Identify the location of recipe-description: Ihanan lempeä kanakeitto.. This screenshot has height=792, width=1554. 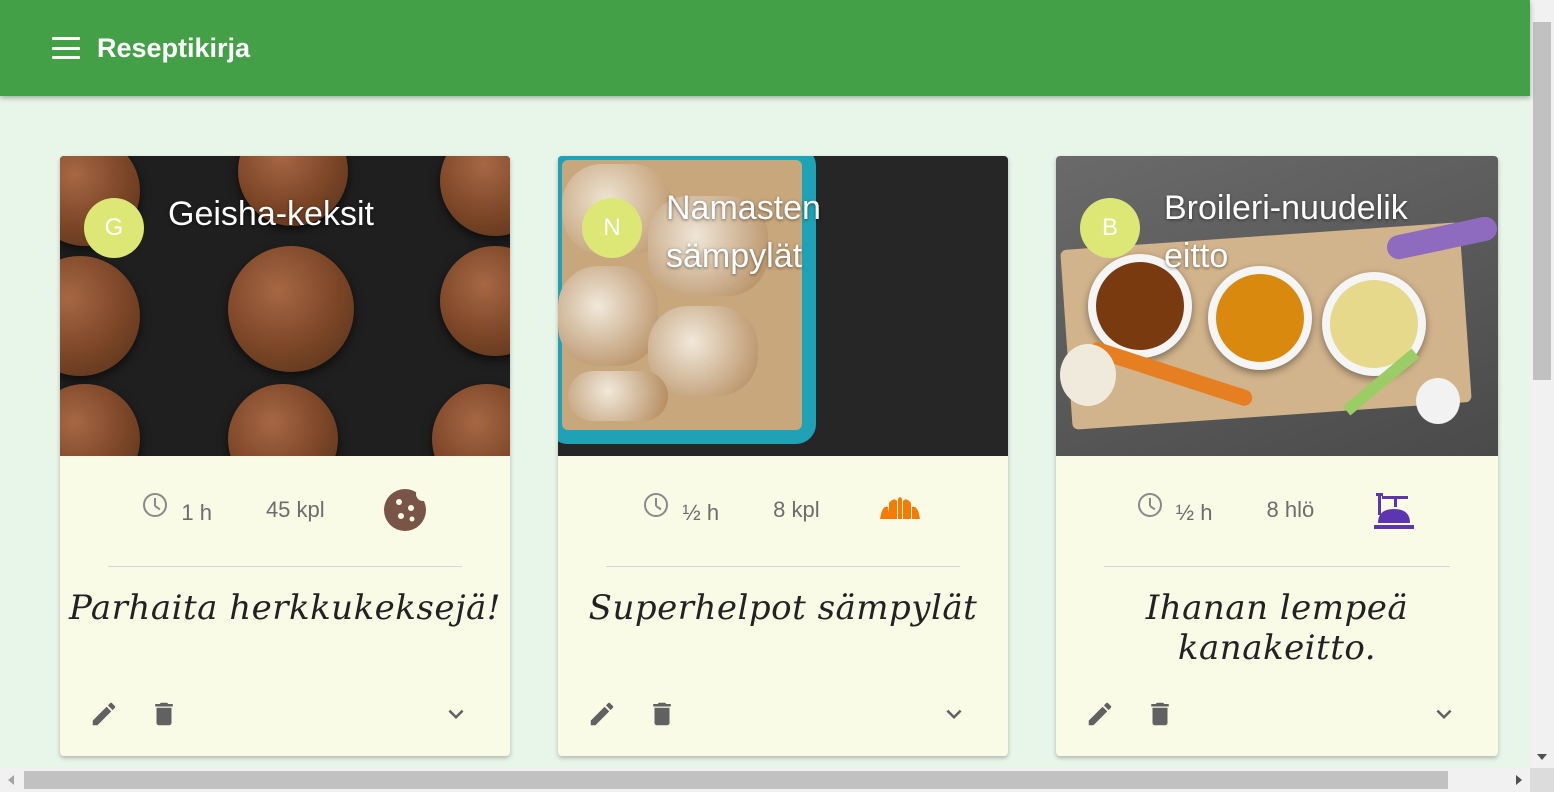
(1277, 628).